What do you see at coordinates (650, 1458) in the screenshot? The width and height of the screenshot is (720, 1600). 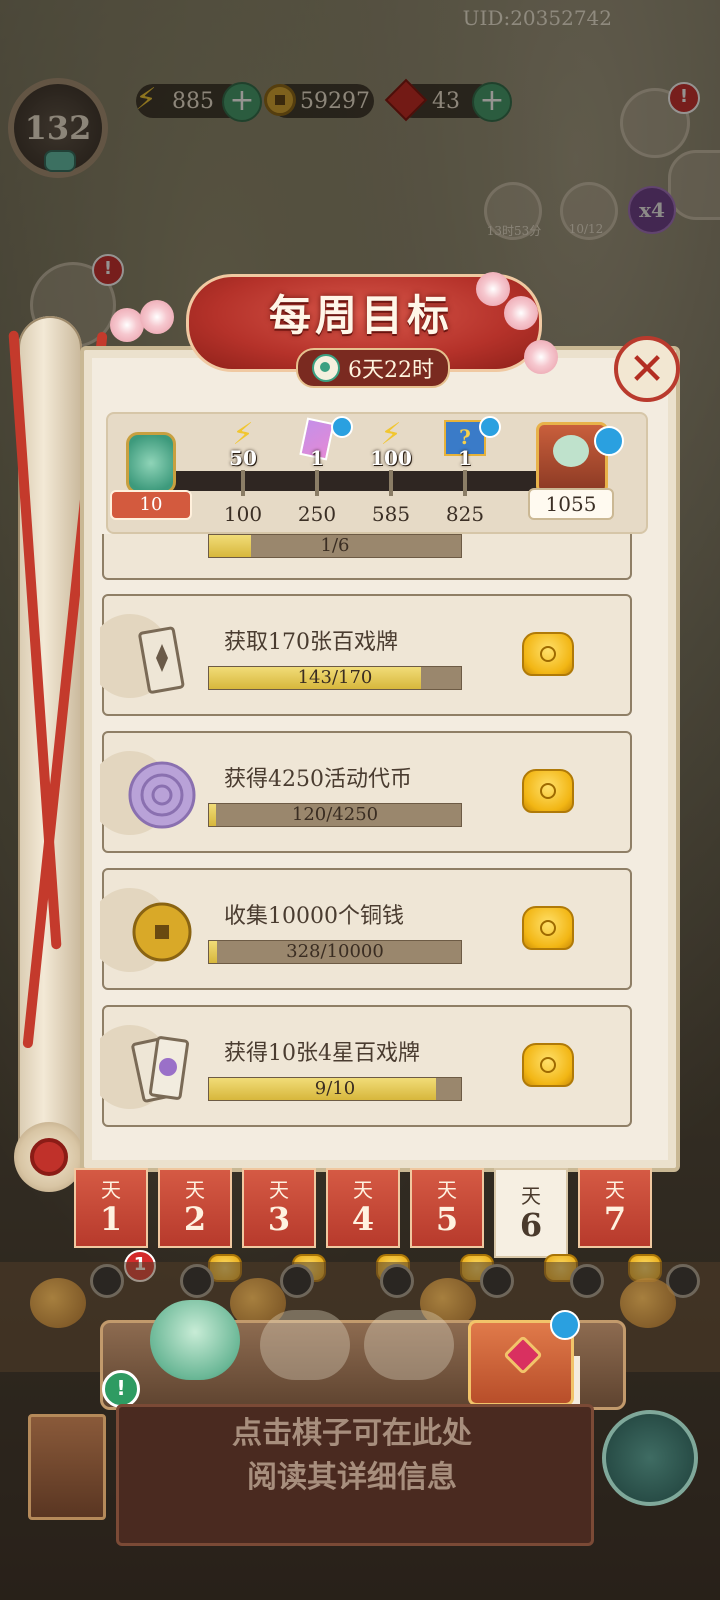 I see `pagoda-button` at bounding box center [650, 1458].